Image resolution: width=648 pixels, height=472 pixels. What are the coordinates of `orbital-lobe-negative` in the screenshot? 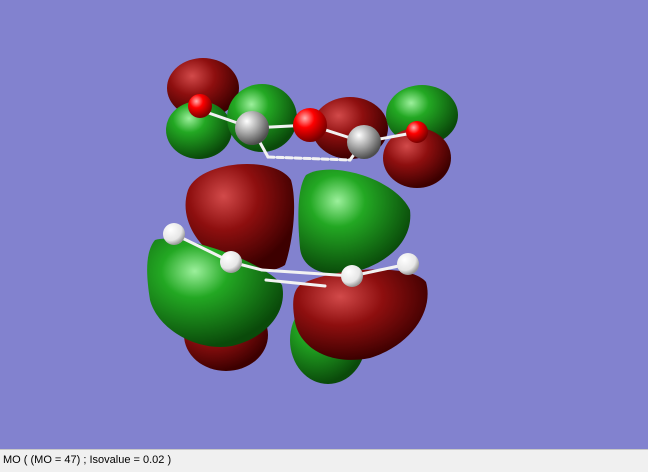 It's located at (354, 222).